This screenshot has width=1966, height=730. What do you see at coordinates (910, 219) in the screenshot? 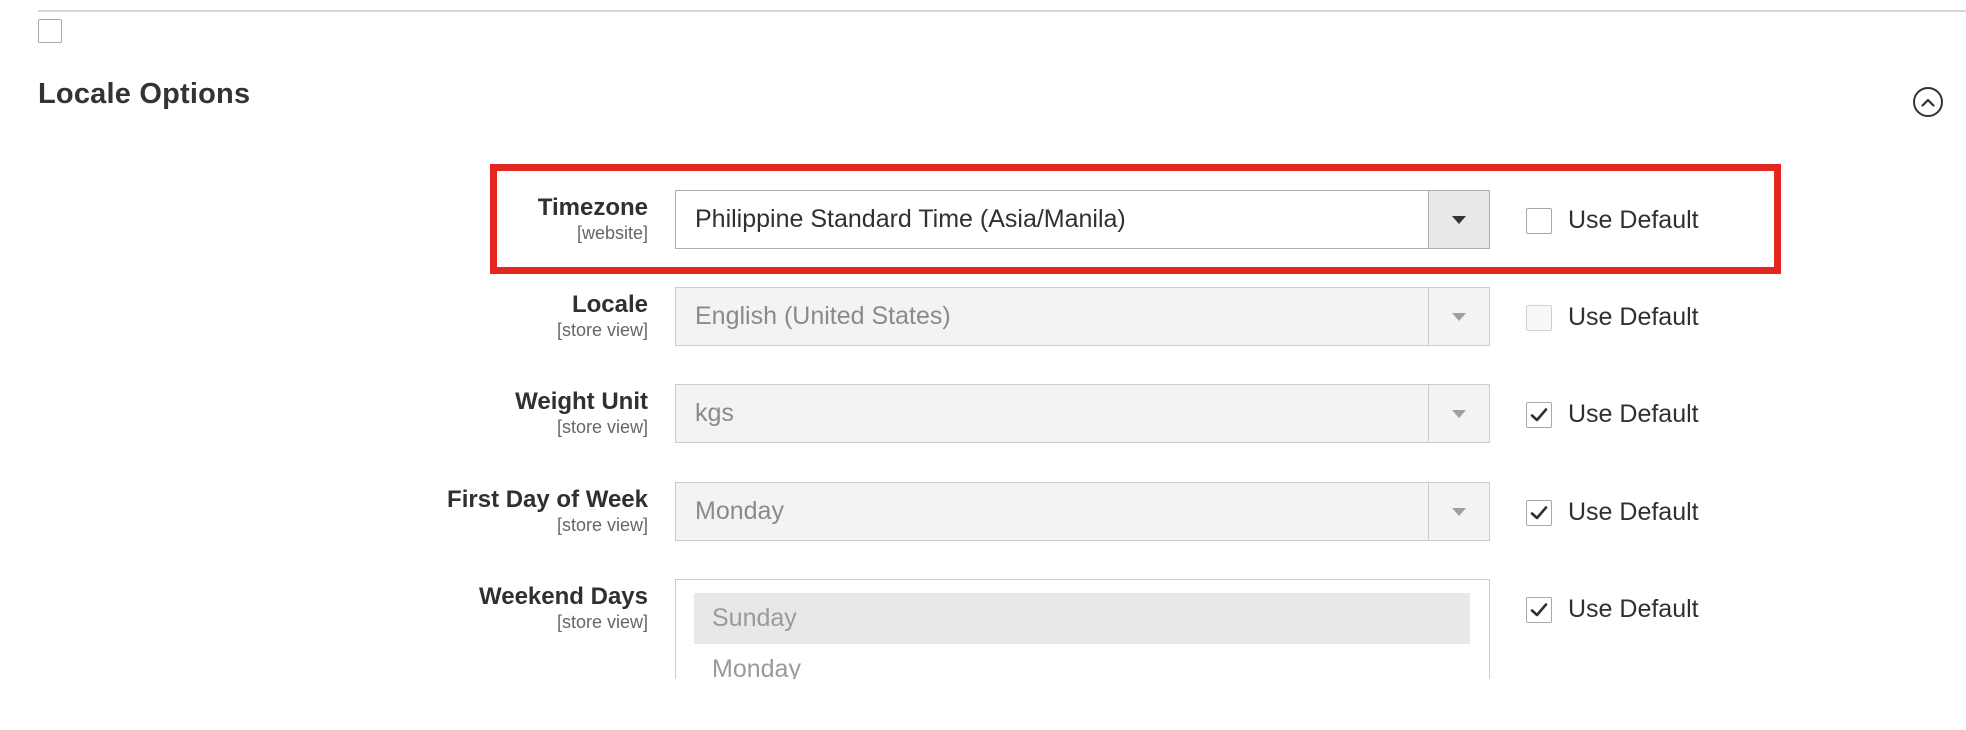
I see `selected-value: Philippine Standard Time (Asia/Manila)` at bounding box center [910, 219].